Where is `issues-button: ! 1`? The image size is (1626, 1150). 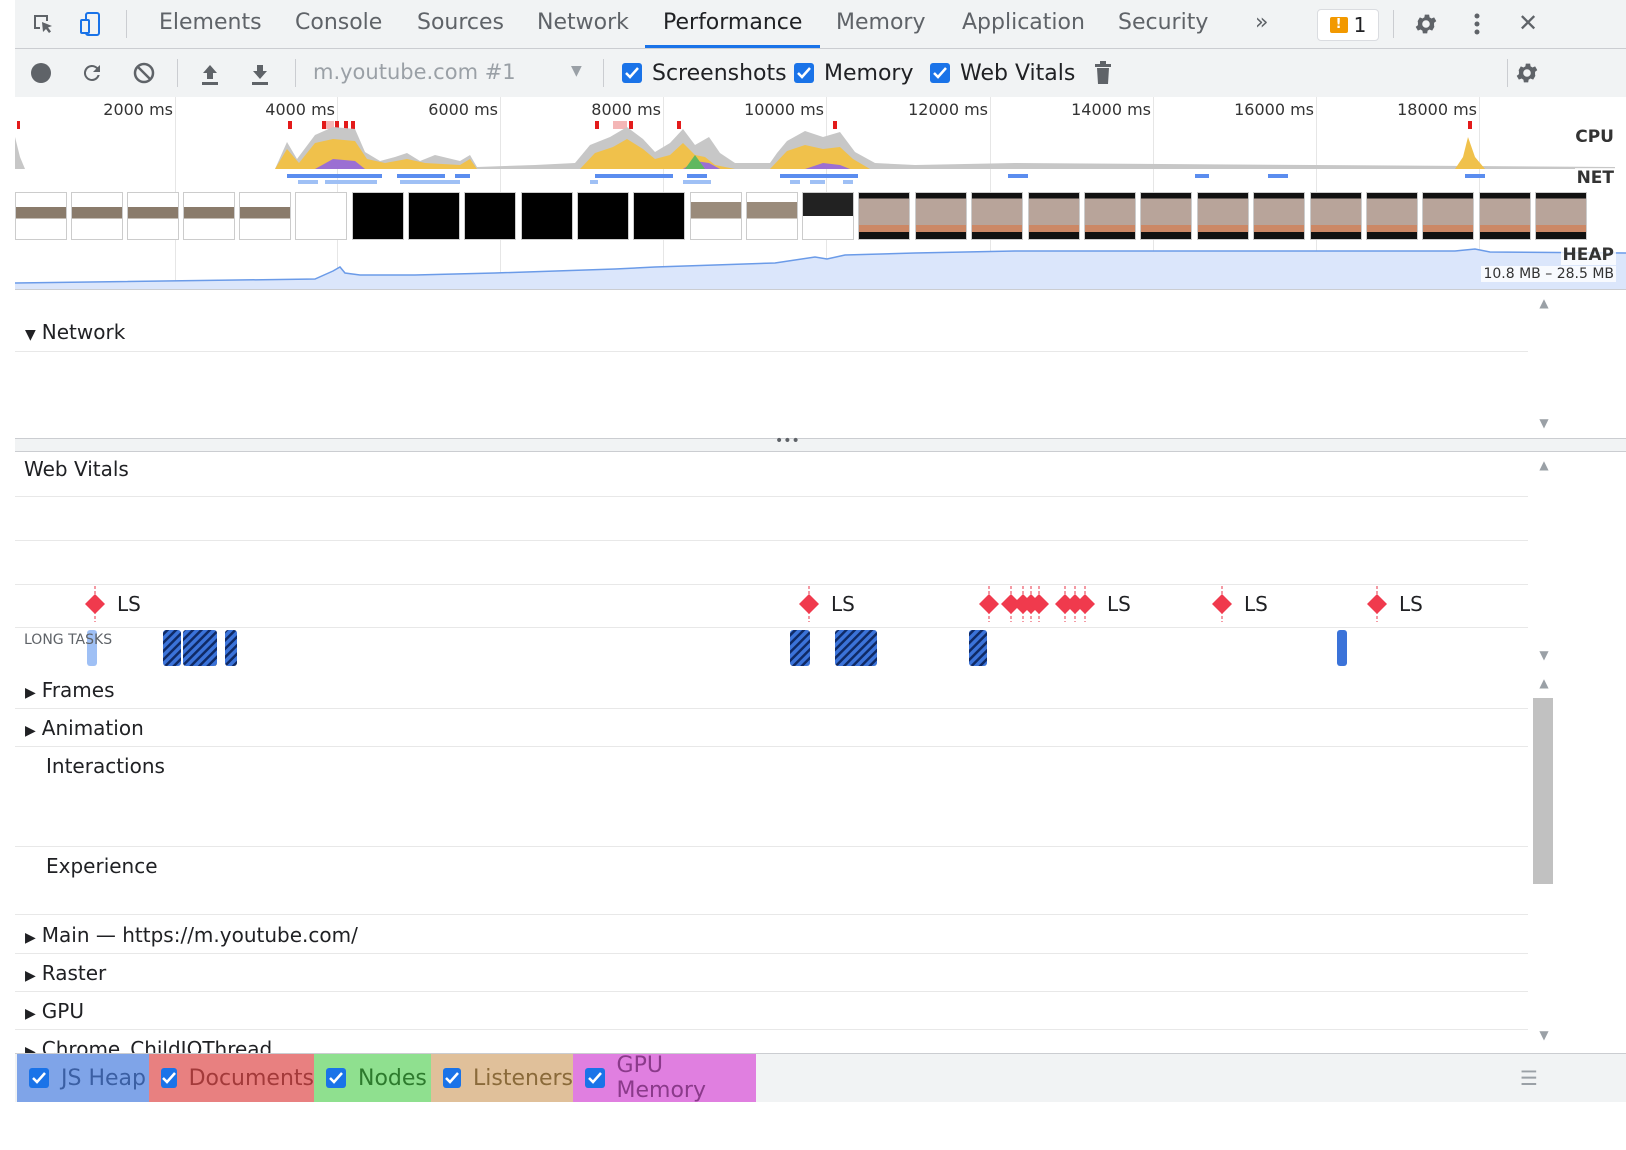 issues-button: ! 1 is located at coordinates (1348, 25).